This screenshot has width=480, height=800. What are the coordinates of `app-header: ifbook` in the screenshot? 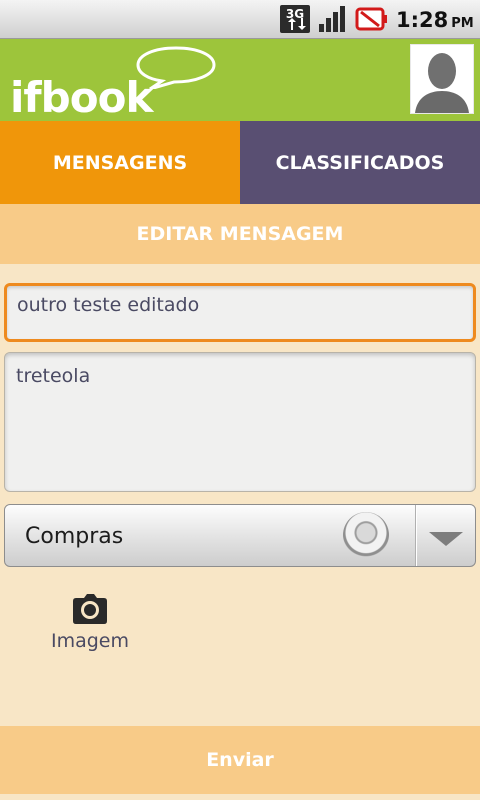 It's located at (240, 80).